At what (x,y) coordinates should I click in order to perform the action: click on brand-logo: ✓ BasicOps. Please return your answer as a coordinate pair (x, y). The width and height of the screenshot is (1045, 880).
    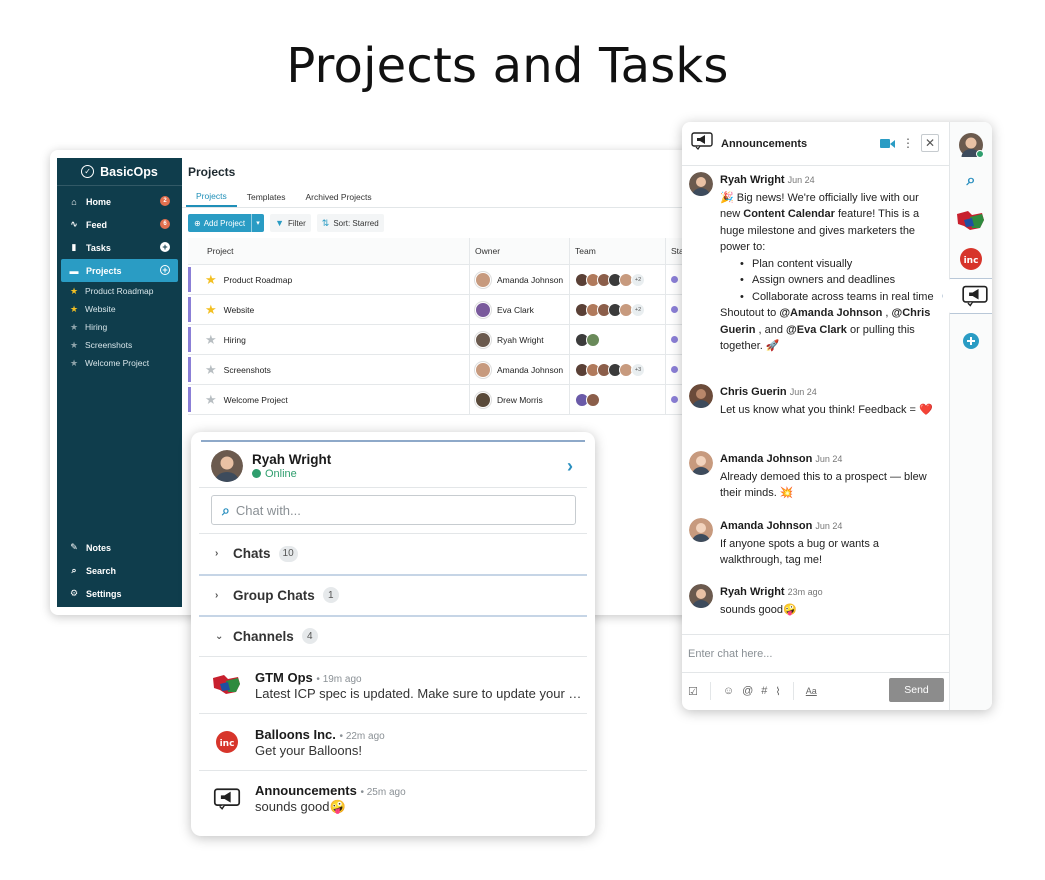
    Looking at the image, I should click on (119, 172).